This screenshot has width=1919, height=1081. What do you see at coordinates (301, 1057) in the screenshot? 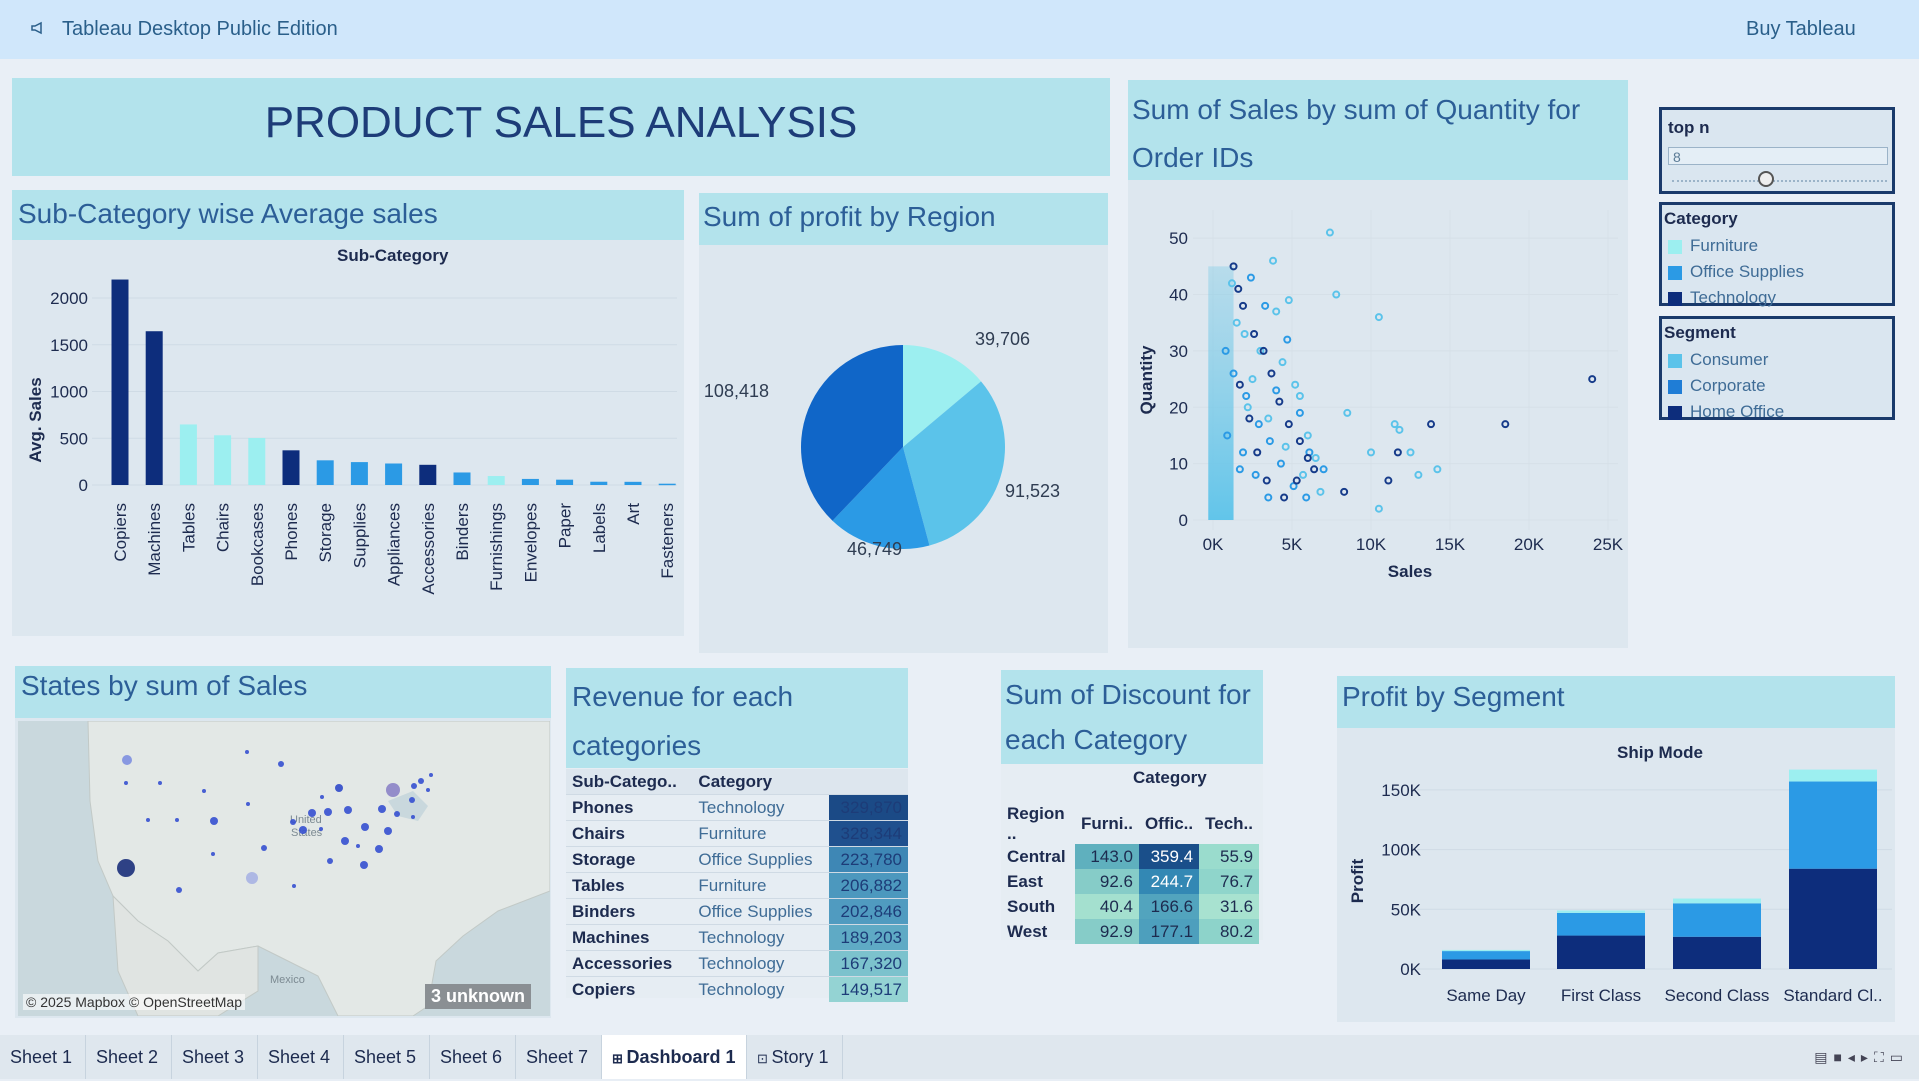
I see `sheet-tab: Sheet 4` at bounding box center [301, 1057].